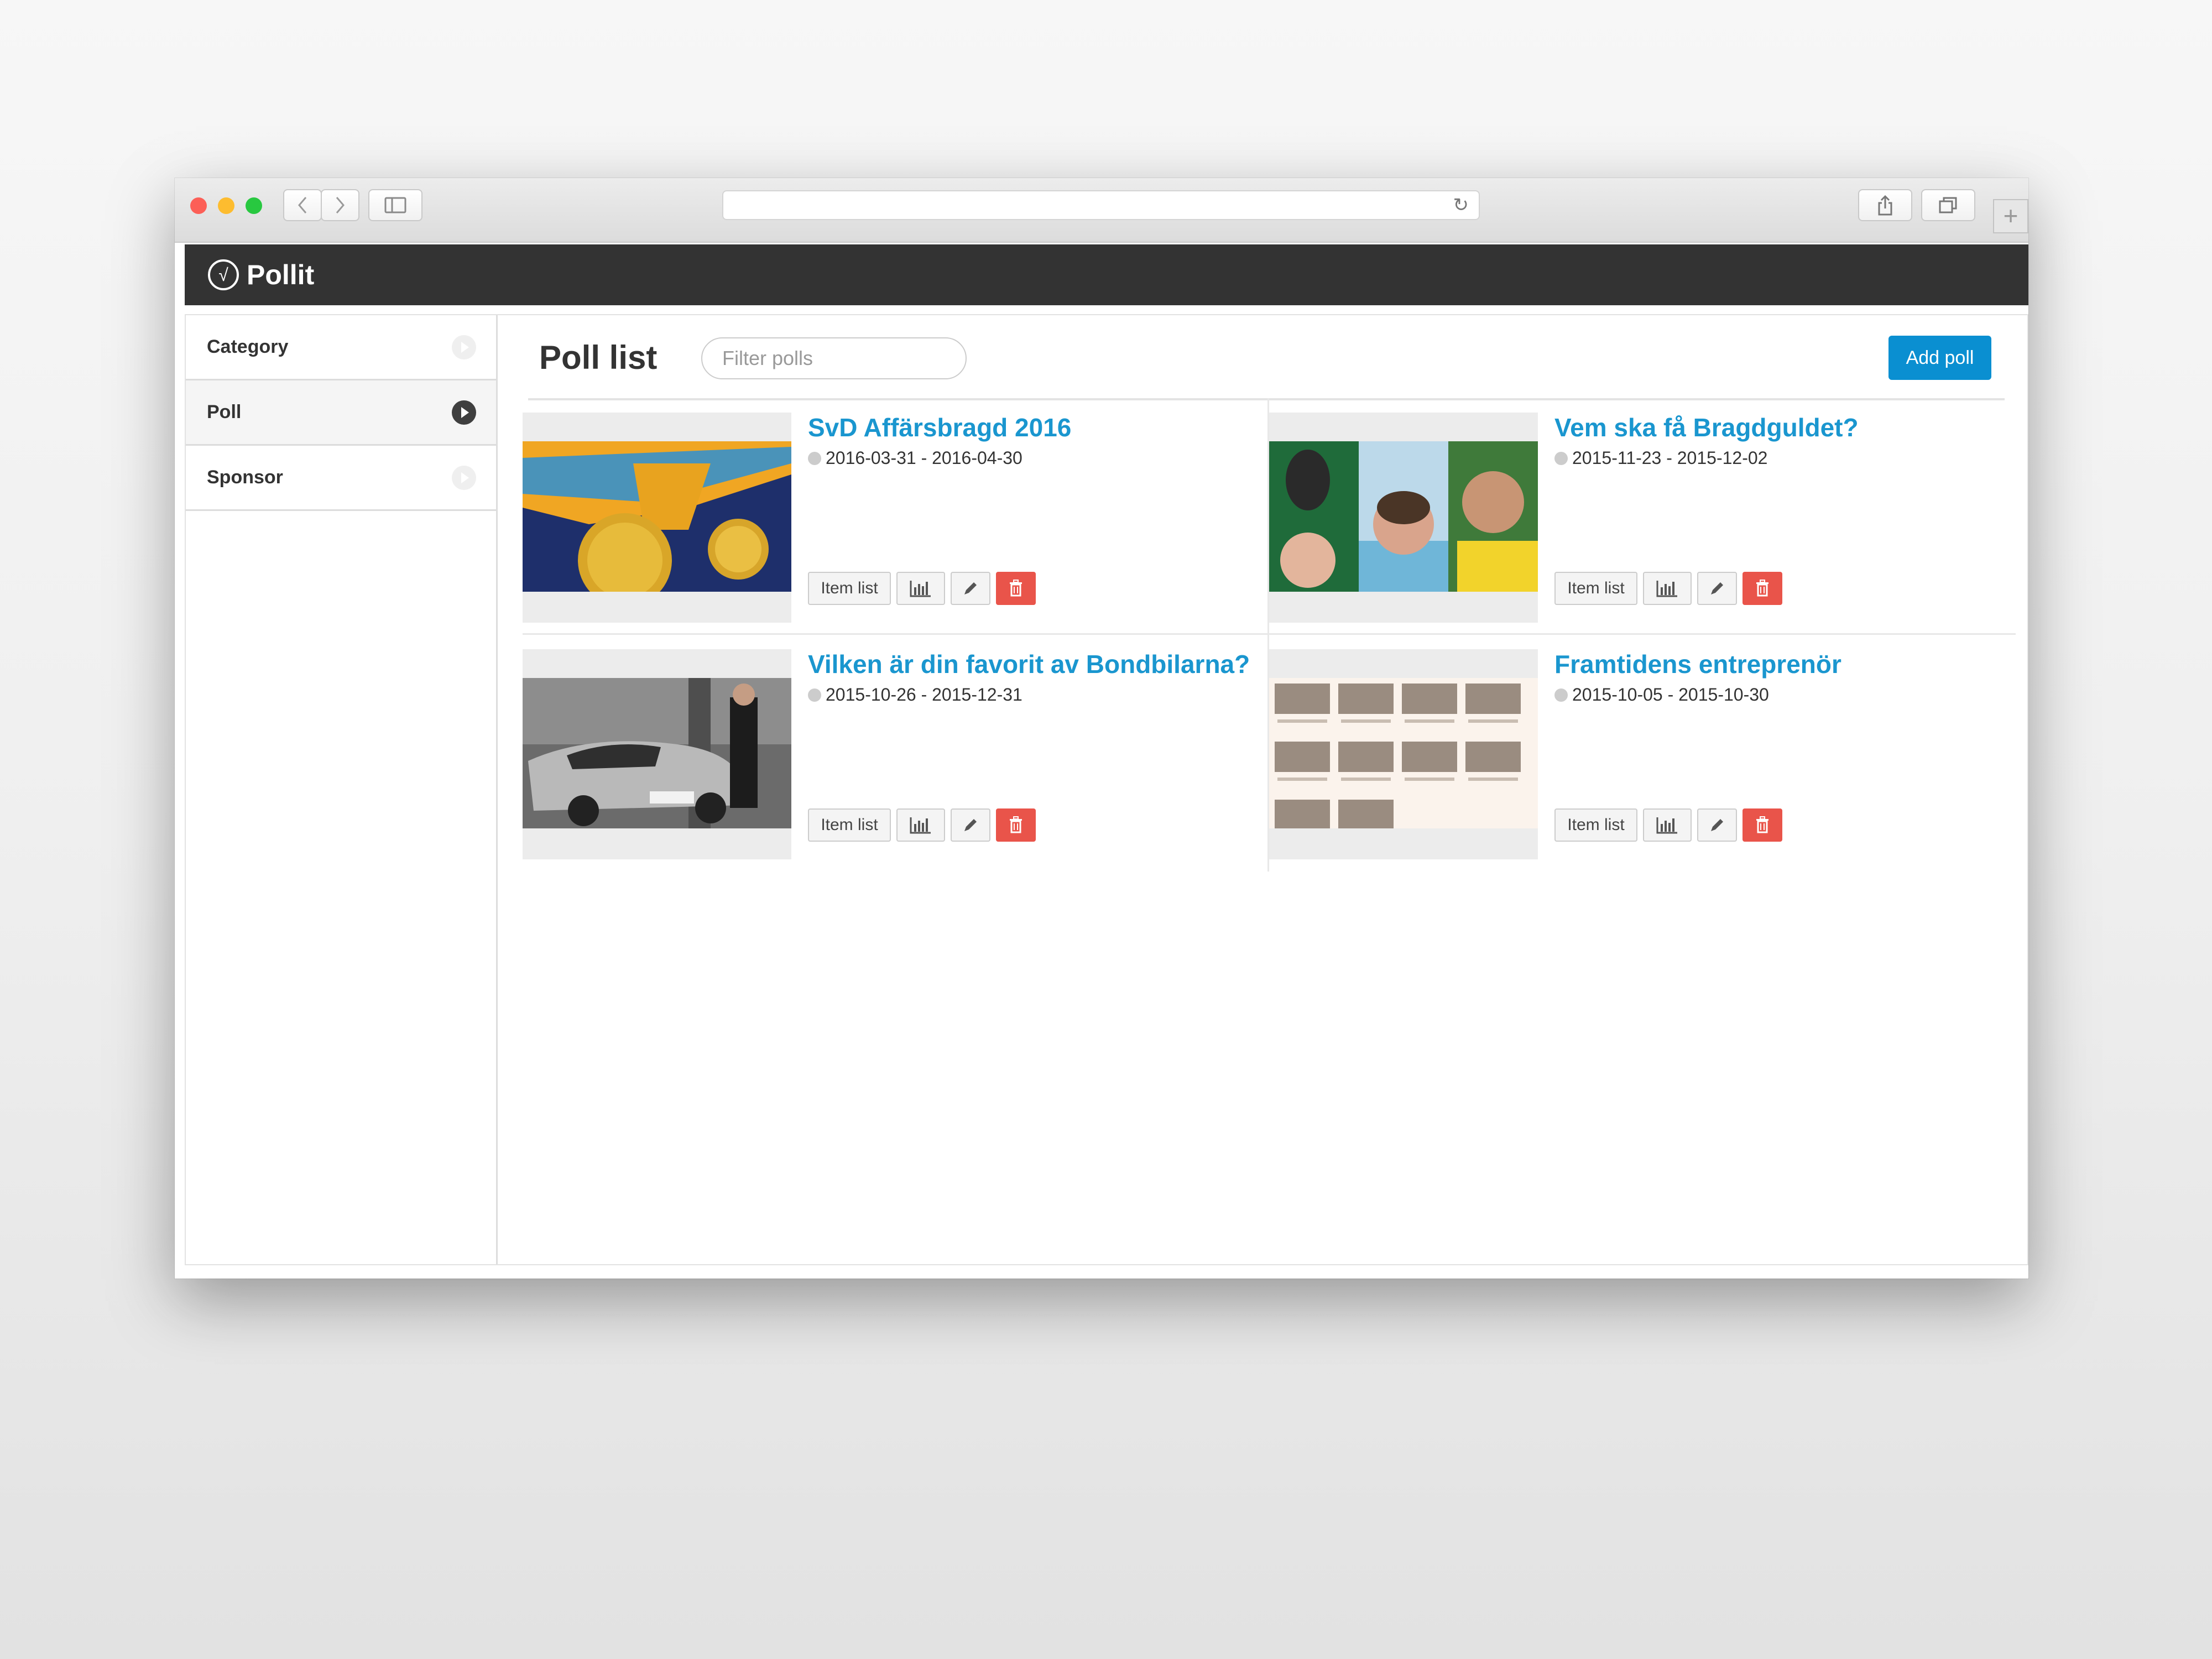 Image resolution: width=2212 pixels, height=1659 pixels. I want to click on address-bar: ↻, so click(1101, 205).